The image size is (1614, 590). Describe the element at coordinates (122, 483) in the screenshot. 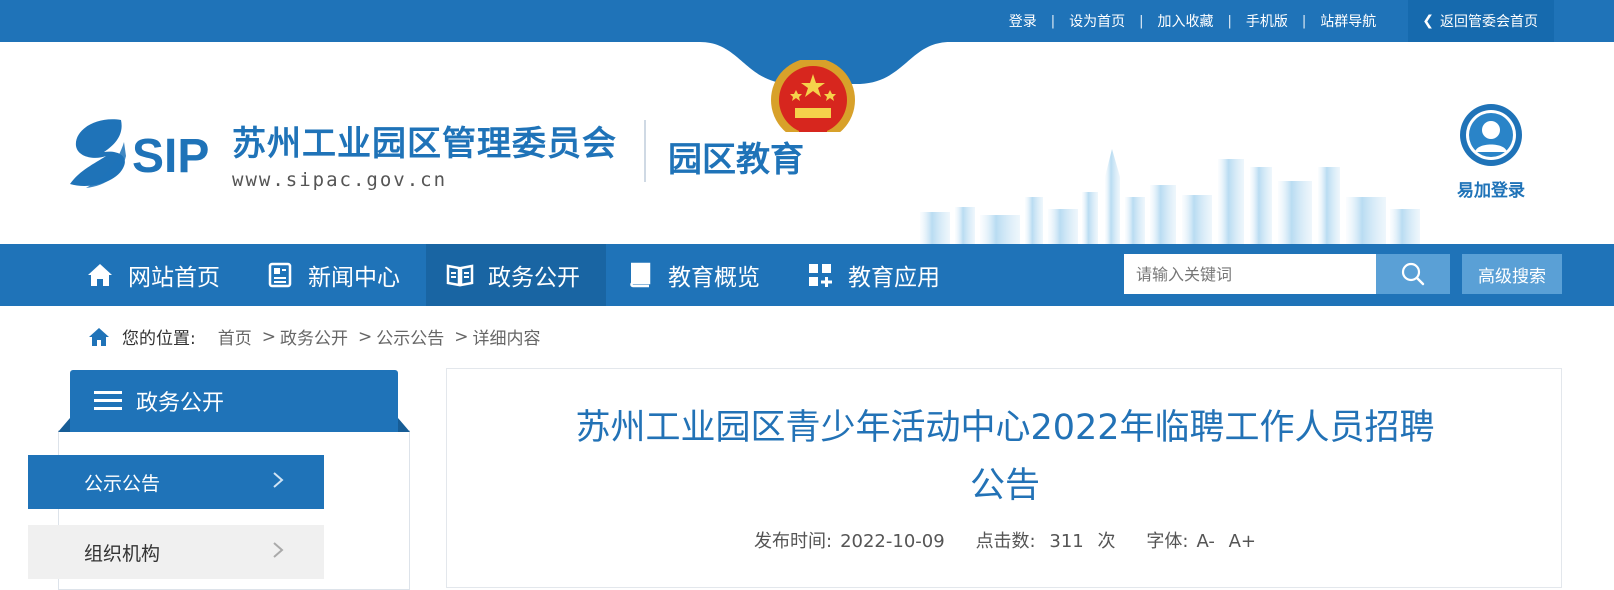

I see `sidebar-item-label: 公示公告` at that location.